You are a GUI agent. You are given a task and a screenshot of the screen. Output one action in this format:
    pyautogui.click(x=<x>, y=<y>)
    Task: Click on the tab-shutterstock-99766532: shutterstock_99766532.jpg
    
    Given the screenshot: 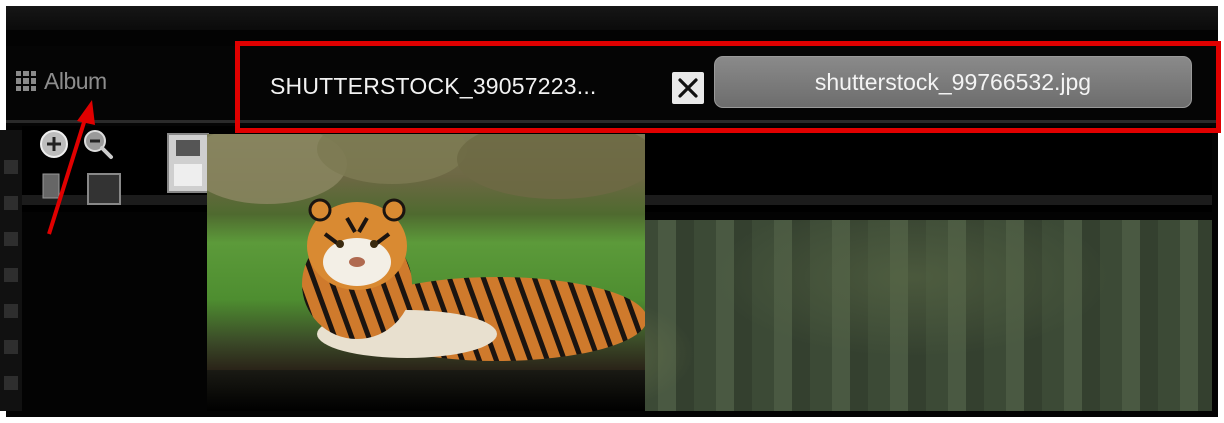 What is the action you would take?
    pyautogui.click(x=953, y=82)
    